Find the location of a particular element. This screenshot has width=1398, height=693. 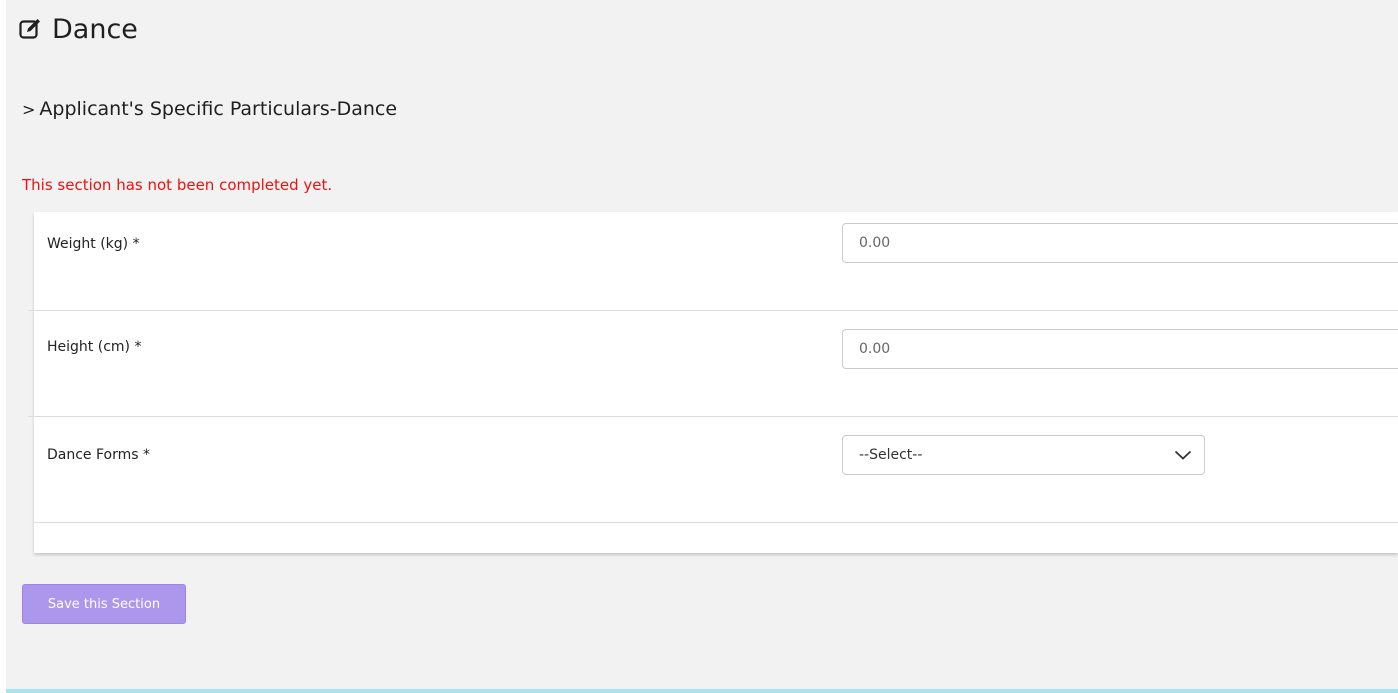

page-title-text: Dance is located at coordinates (95, 29).